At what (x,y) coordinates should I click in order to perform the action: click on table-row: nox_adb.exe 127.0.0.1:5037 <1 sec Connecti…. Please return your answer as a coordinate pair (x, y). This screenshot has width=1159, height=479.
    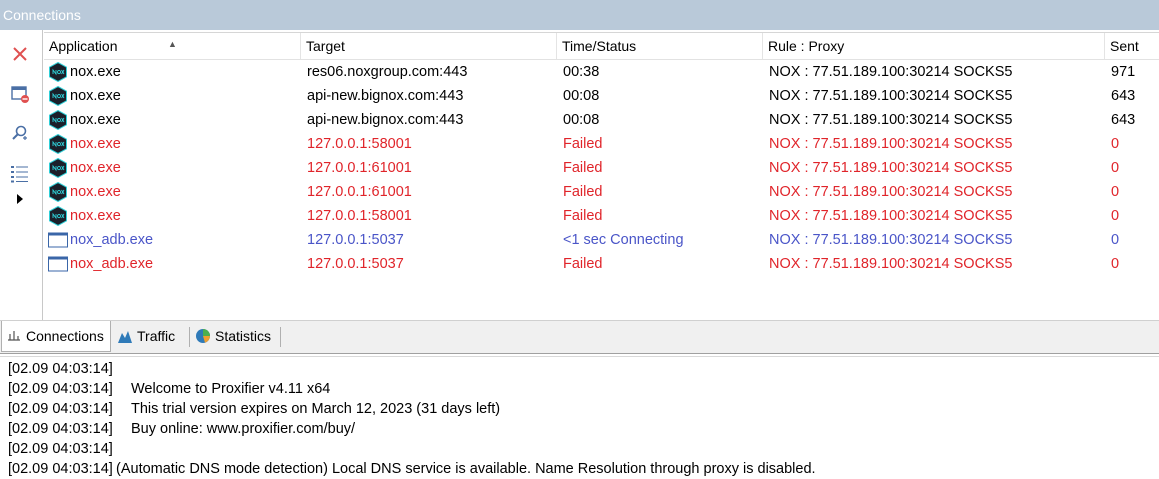
    Looking at the image, I should click on (601, 240).